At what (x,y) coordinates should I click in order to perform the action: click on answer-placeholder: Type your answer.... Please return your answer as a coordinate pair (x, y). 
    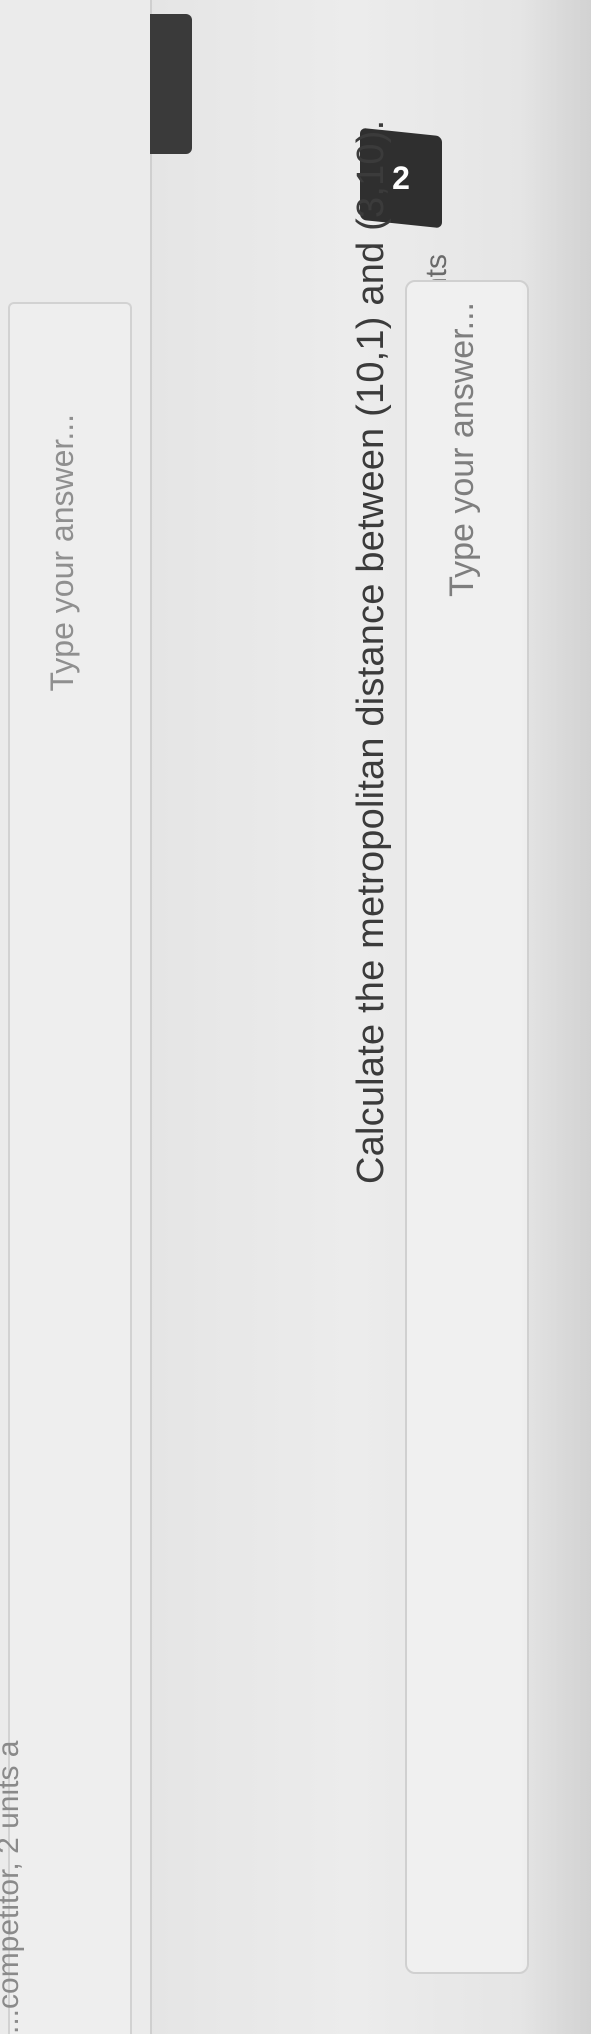
    Looking at the image, I should click on (462, 449).